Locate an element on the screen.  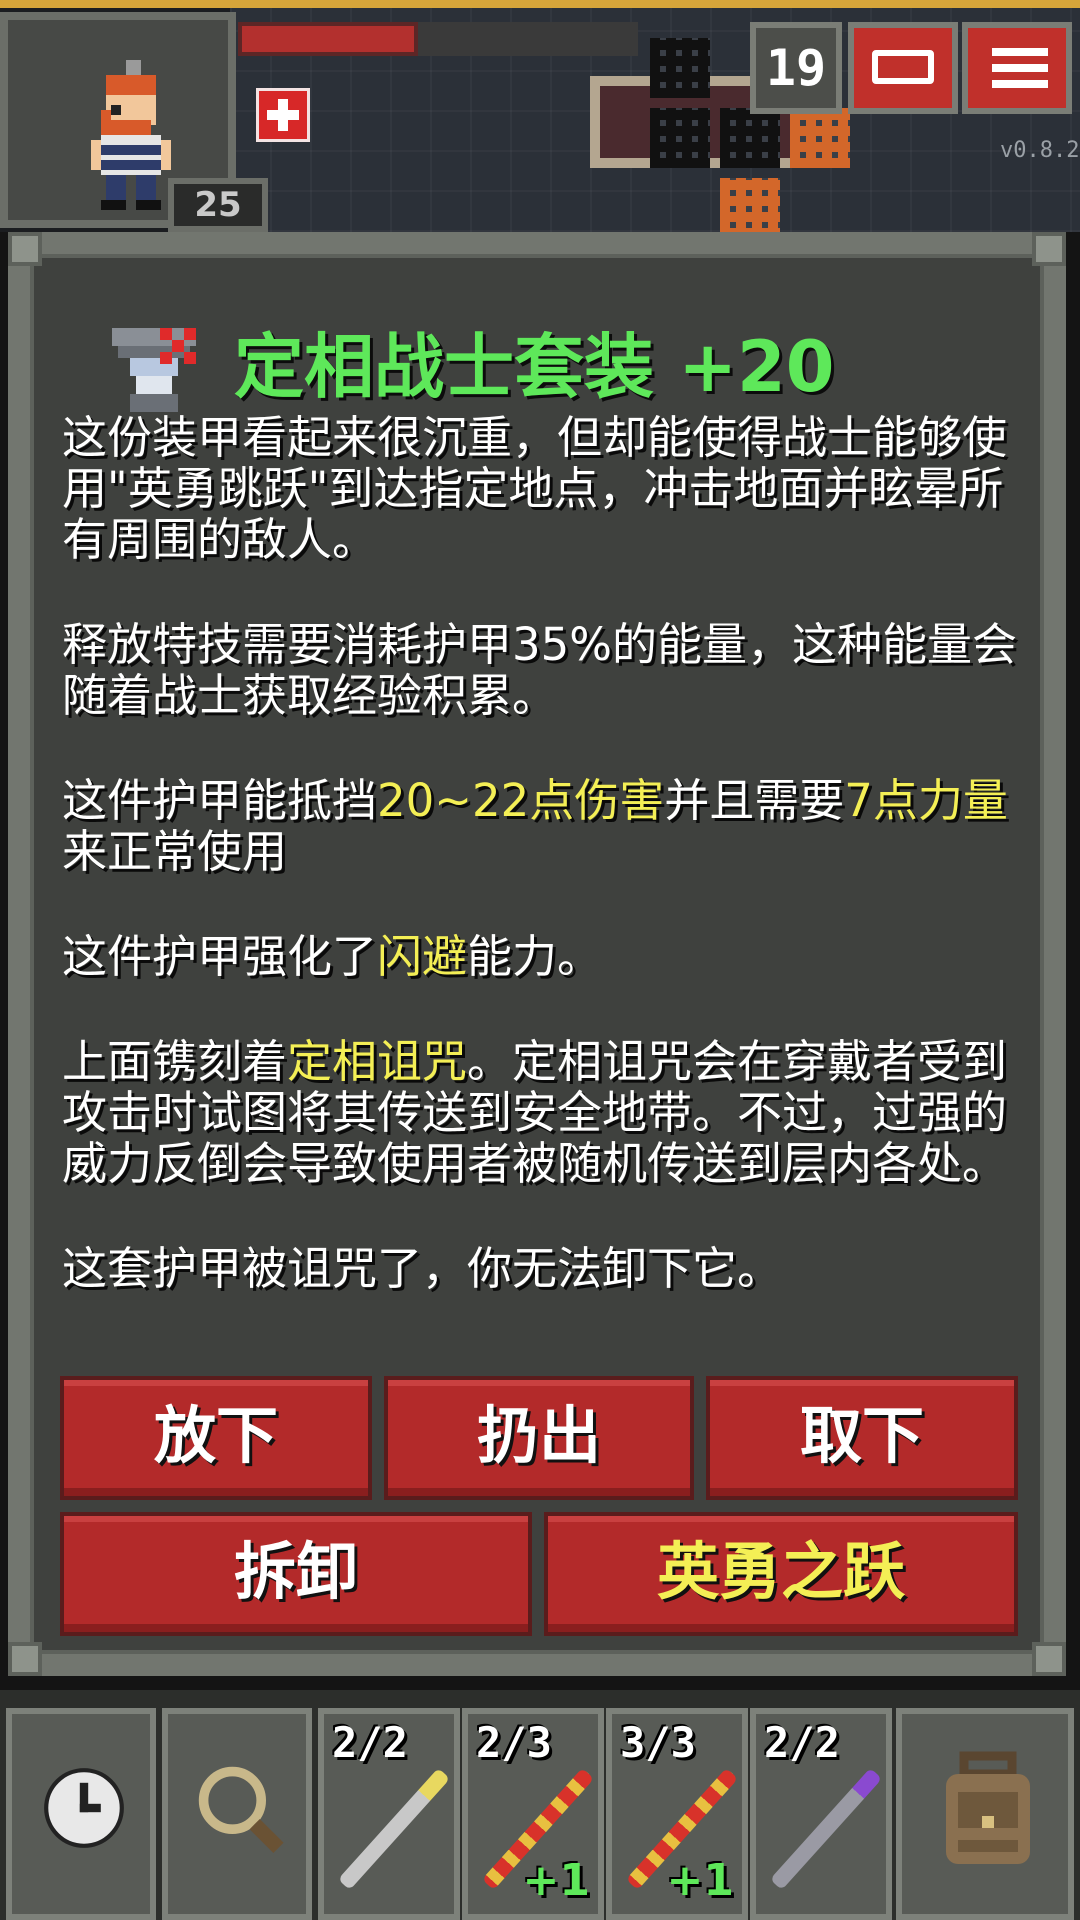
highlight-strength-req: 7点力量 is located at coordinates (926, 800).